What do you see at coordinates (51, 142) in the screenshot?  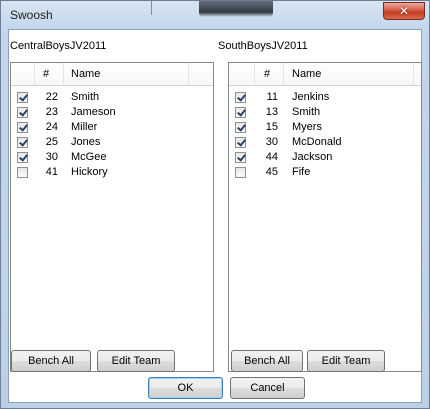 I see `player-number: 25` at bounding box center [51, 142].